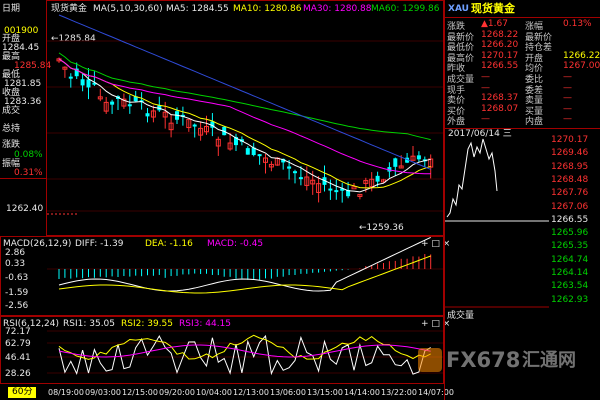 This screenshot has width=600, height=400. Describe the element at coordinates (581, 66) in the screenshot. I see `quote-value: 1267.00` at that location.